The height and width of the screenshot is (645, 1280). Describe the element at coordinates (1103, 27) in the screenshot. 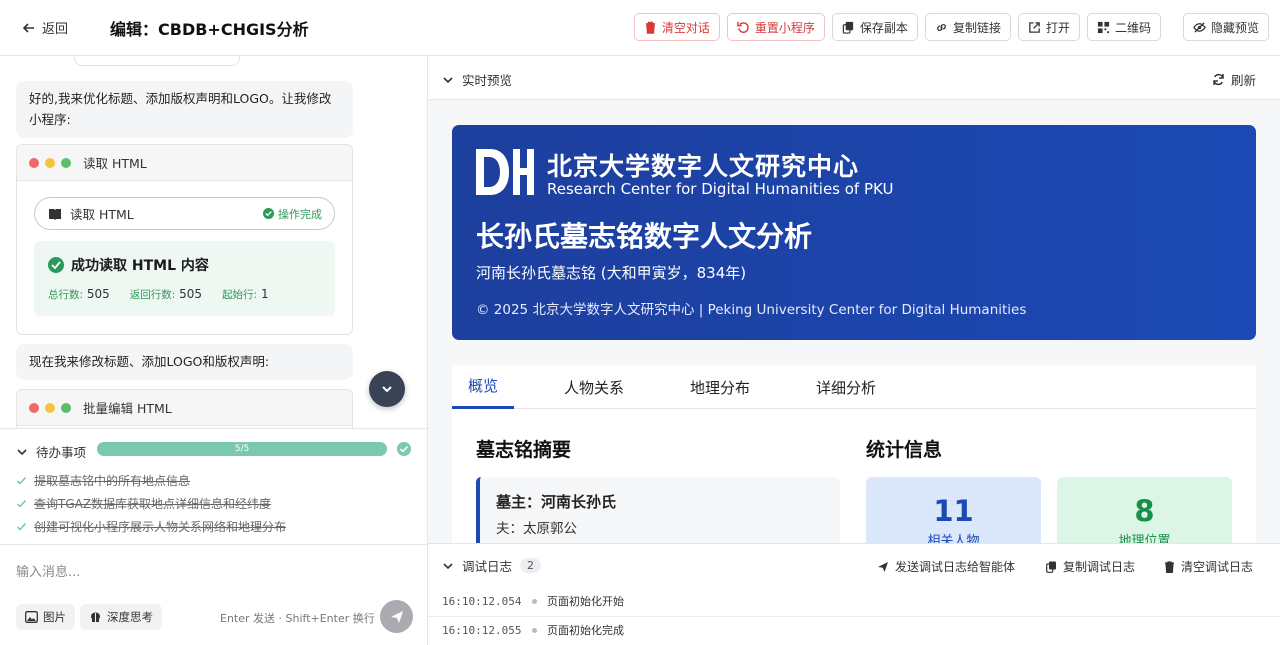

I see `qrcode-icon` at that location.